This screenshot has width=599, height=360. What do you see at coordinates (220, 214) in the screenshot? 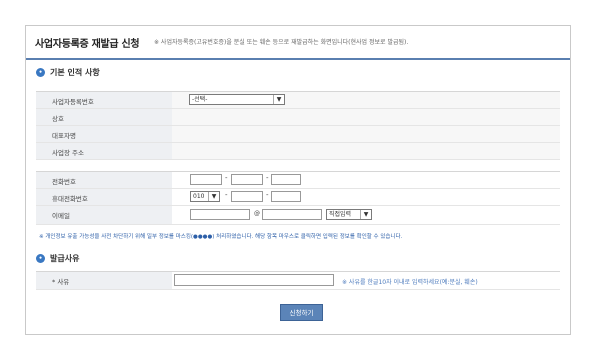
I see `email-id-input` at bounding box center [220, 214].